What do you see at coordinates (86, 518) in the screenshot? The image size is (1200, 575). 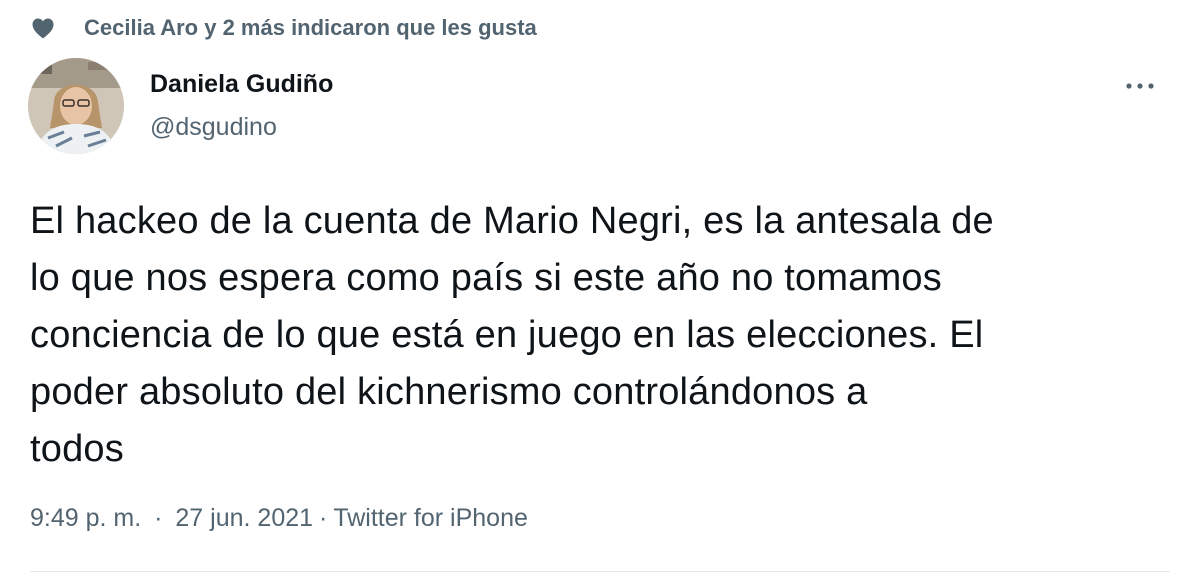 I see `tweet-time: 9:49 p. m.` at bounding box center [86, 518].